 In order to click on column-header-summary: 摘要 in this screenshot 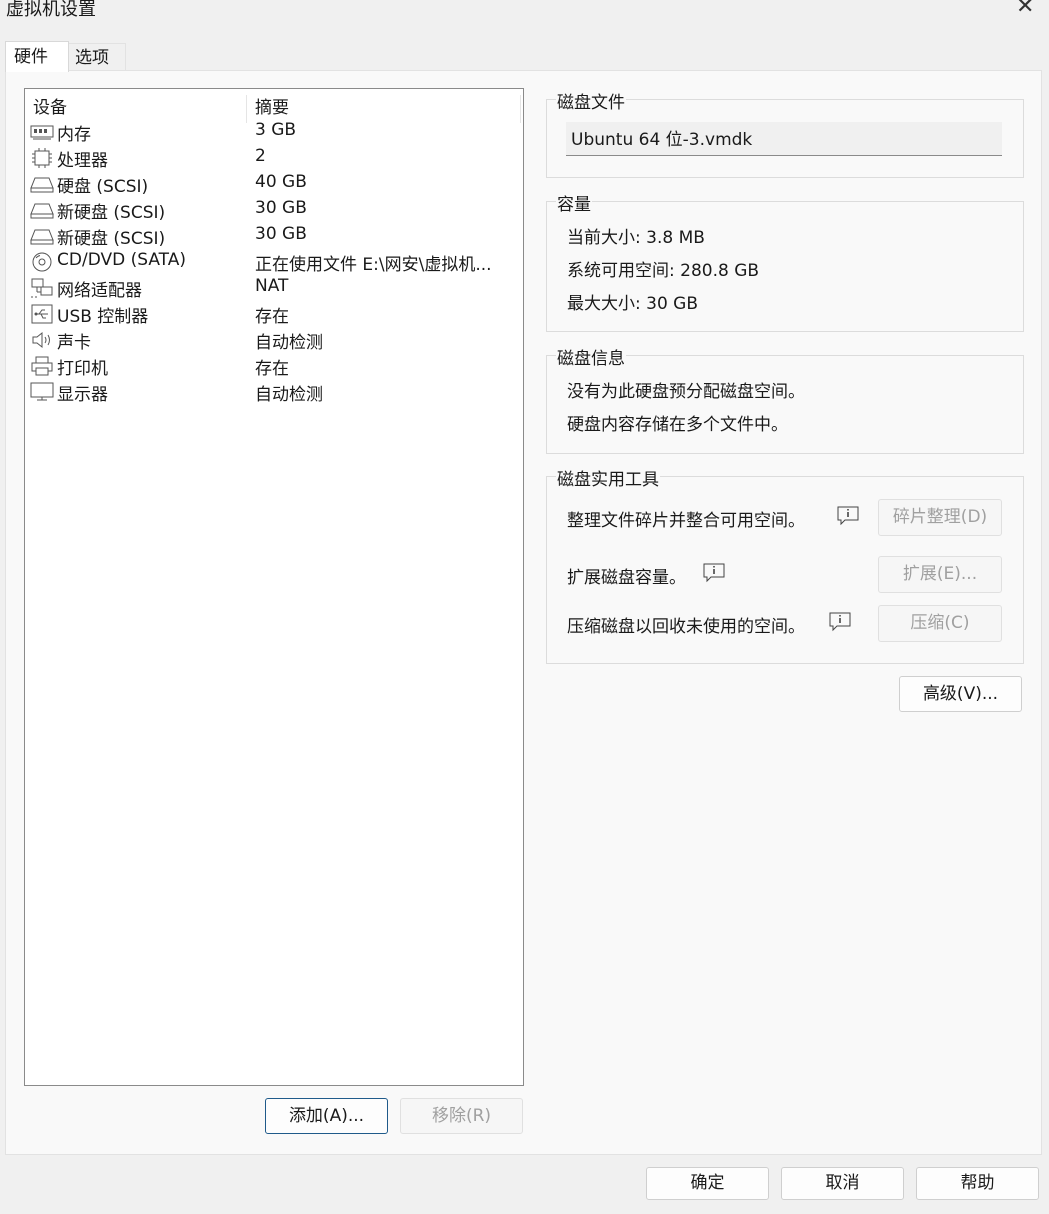, I will do `click(272, 105)`.